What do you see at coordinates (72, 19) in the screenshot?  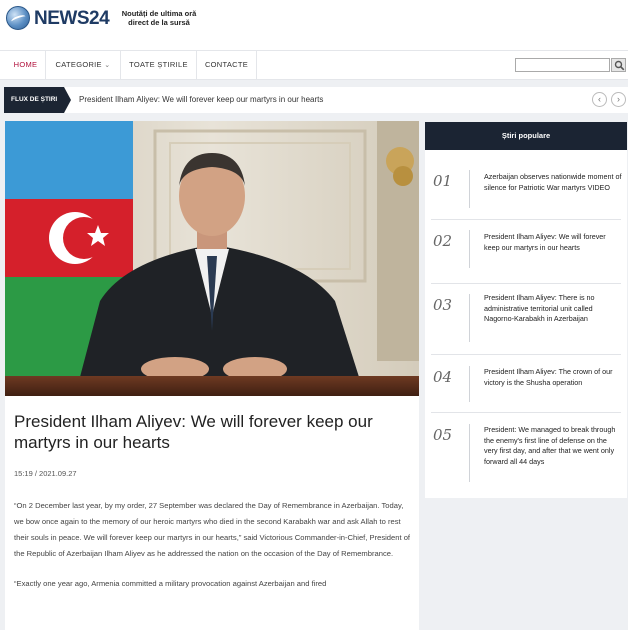 I see `site-logo: NEWS24` at bounding box center [72, 19].